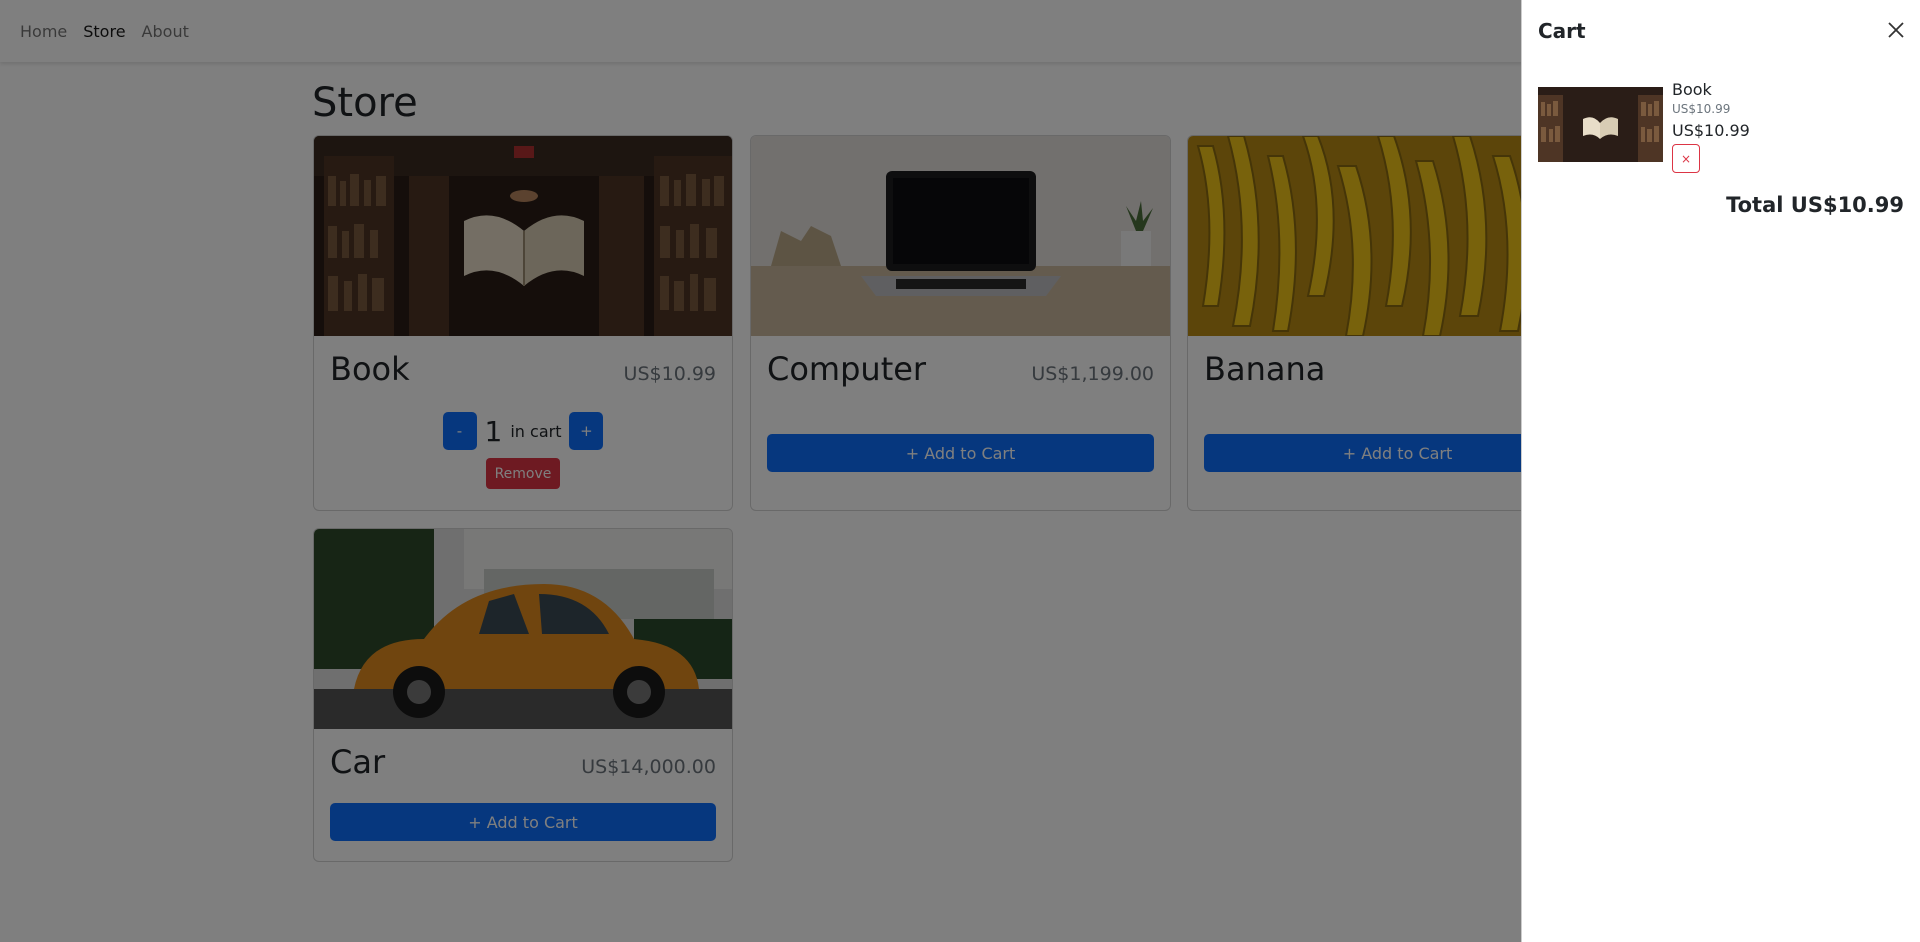  What do you see at coordinates (1692, 89) in the screenshot?
I see `cart-item-name: Book` at bounding box center [1692, 89].